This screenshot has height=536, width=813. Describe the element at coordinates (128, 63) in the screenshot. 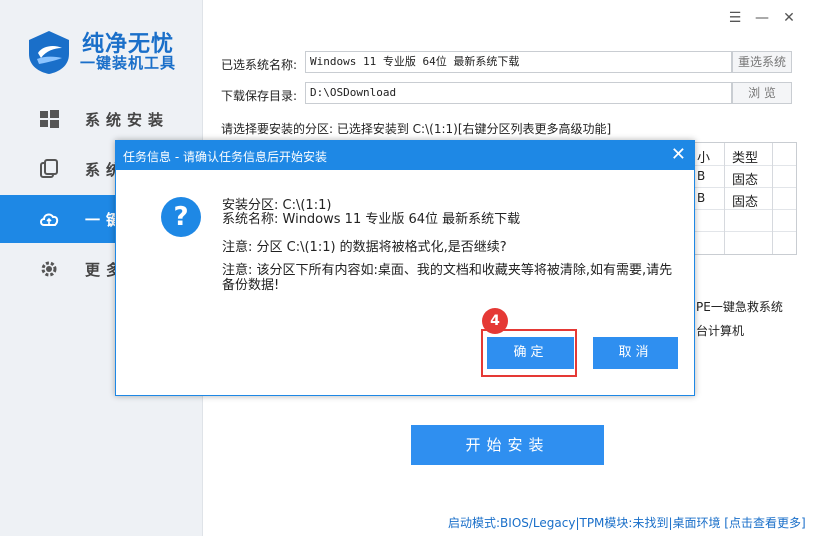

I see `brand-subtitle: 一键装机工具` at that location.